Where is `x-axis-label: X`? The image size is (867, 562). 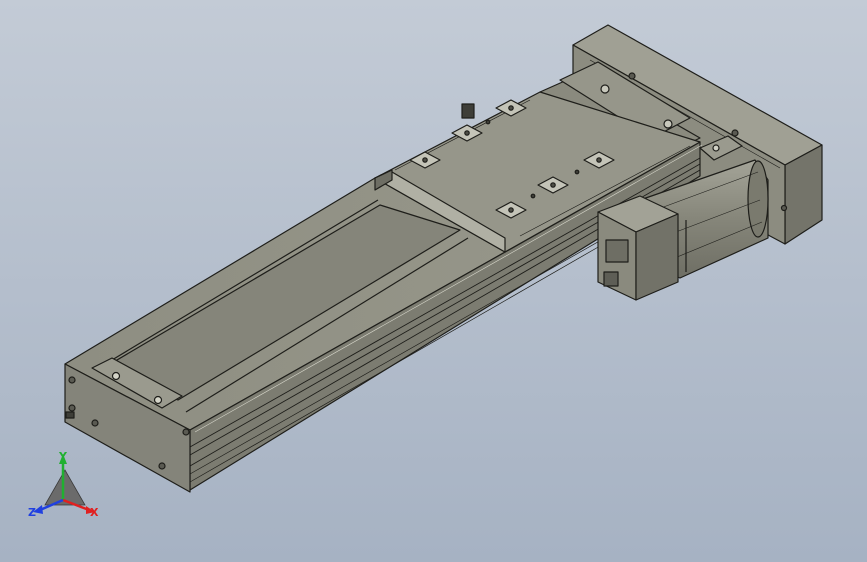 x-axis-label: X is located at coordinates (94, 512).